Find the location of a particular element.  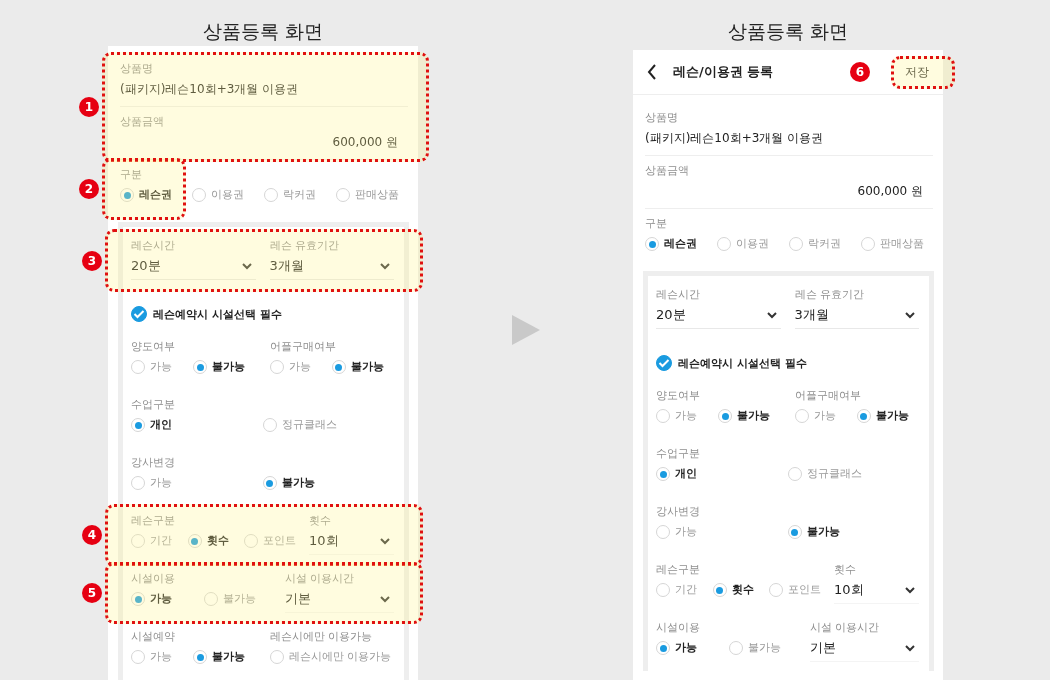

radio-label: 기간 is located at coordinates (686, 590).